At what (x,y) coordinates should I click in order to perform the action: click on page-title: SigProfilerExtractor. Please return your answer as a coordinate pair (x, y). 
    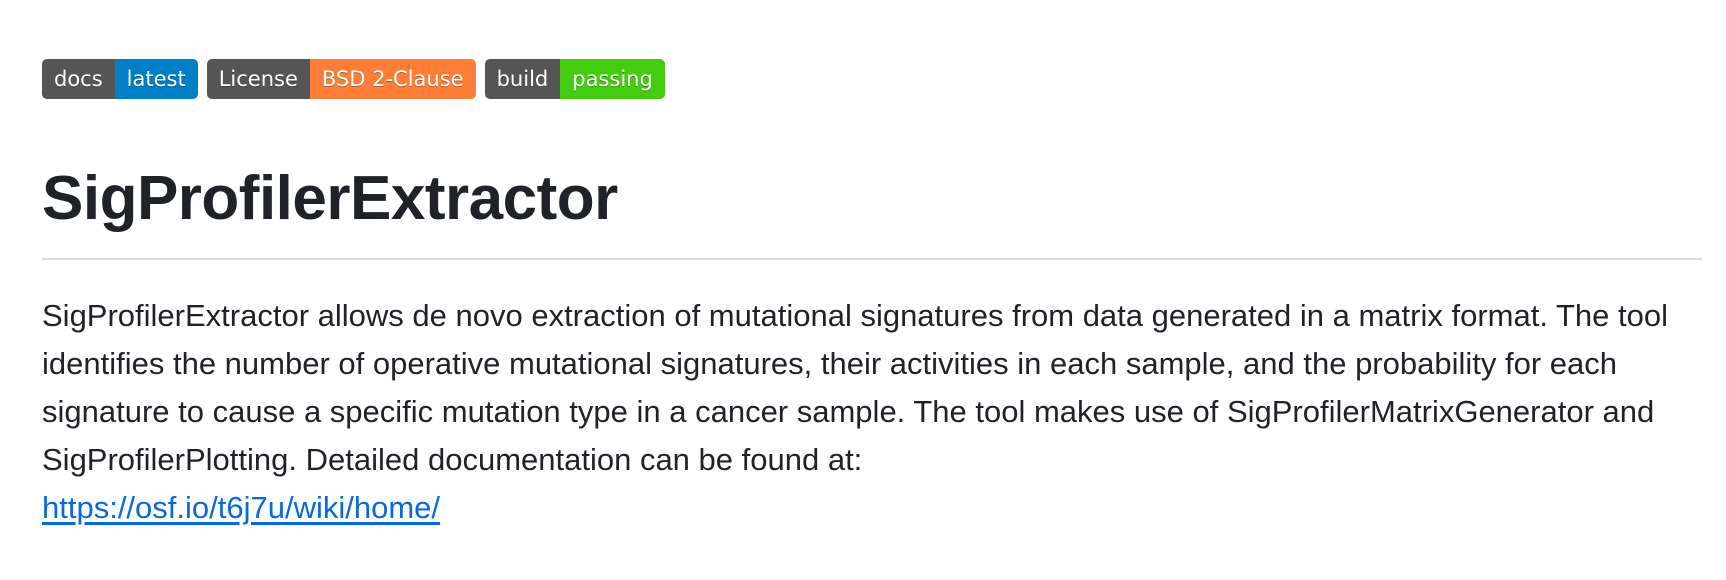
    Looking at the image, I should click on (330, 198).